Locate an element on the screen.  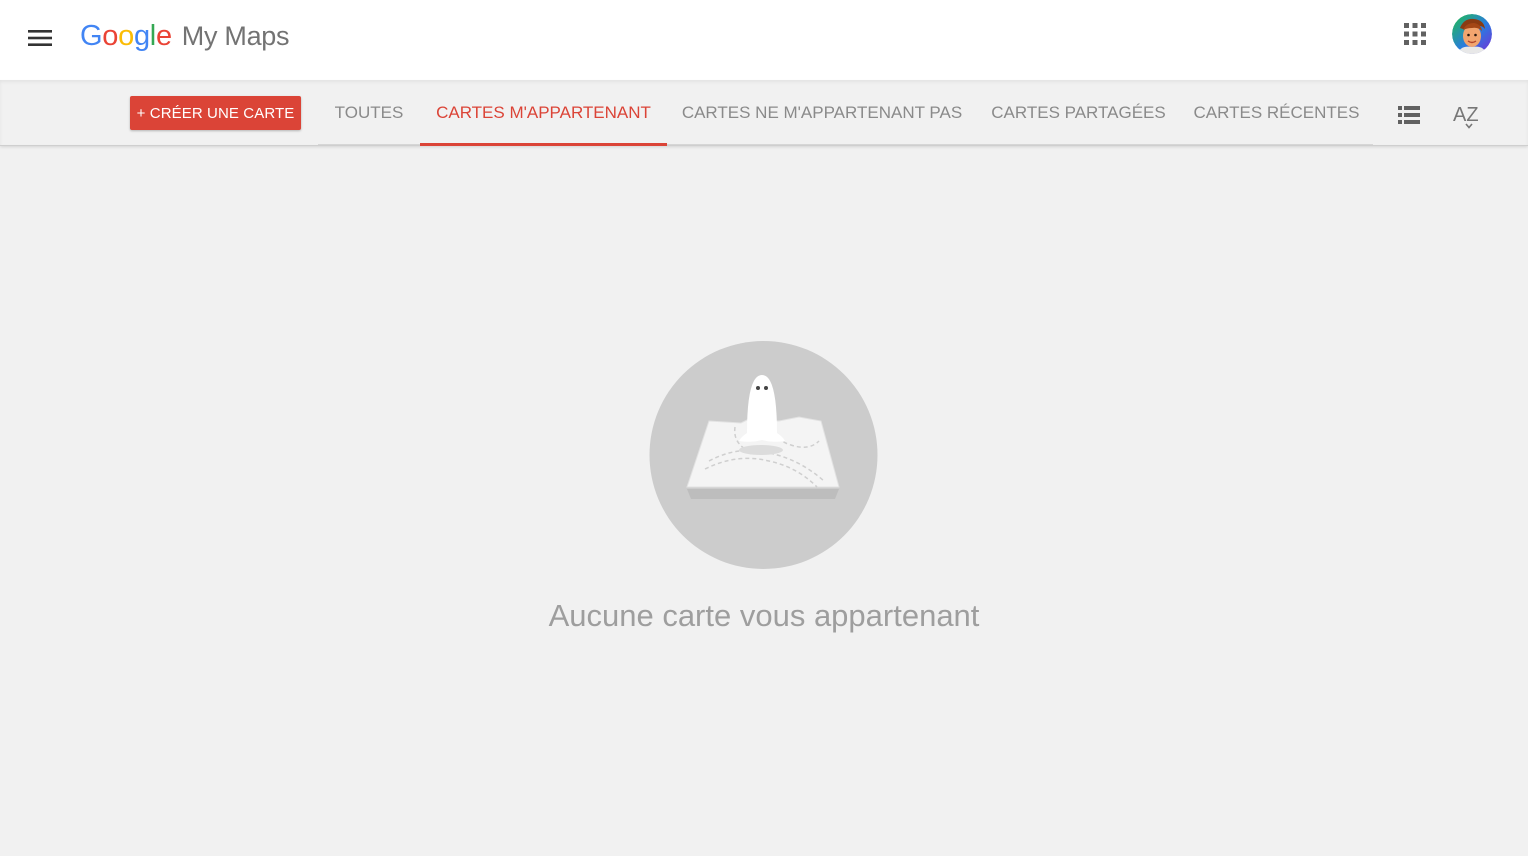
logo-letter-o1: o is located at coordinates (110, 36).